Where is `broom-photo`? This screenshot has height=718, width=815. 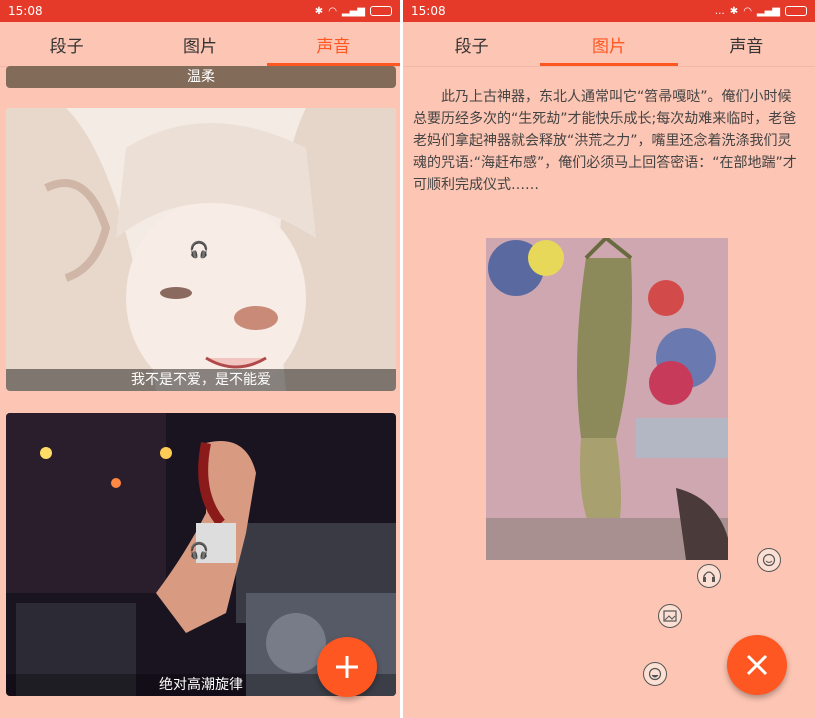 broom-photo is located at coordinates (607, 397).